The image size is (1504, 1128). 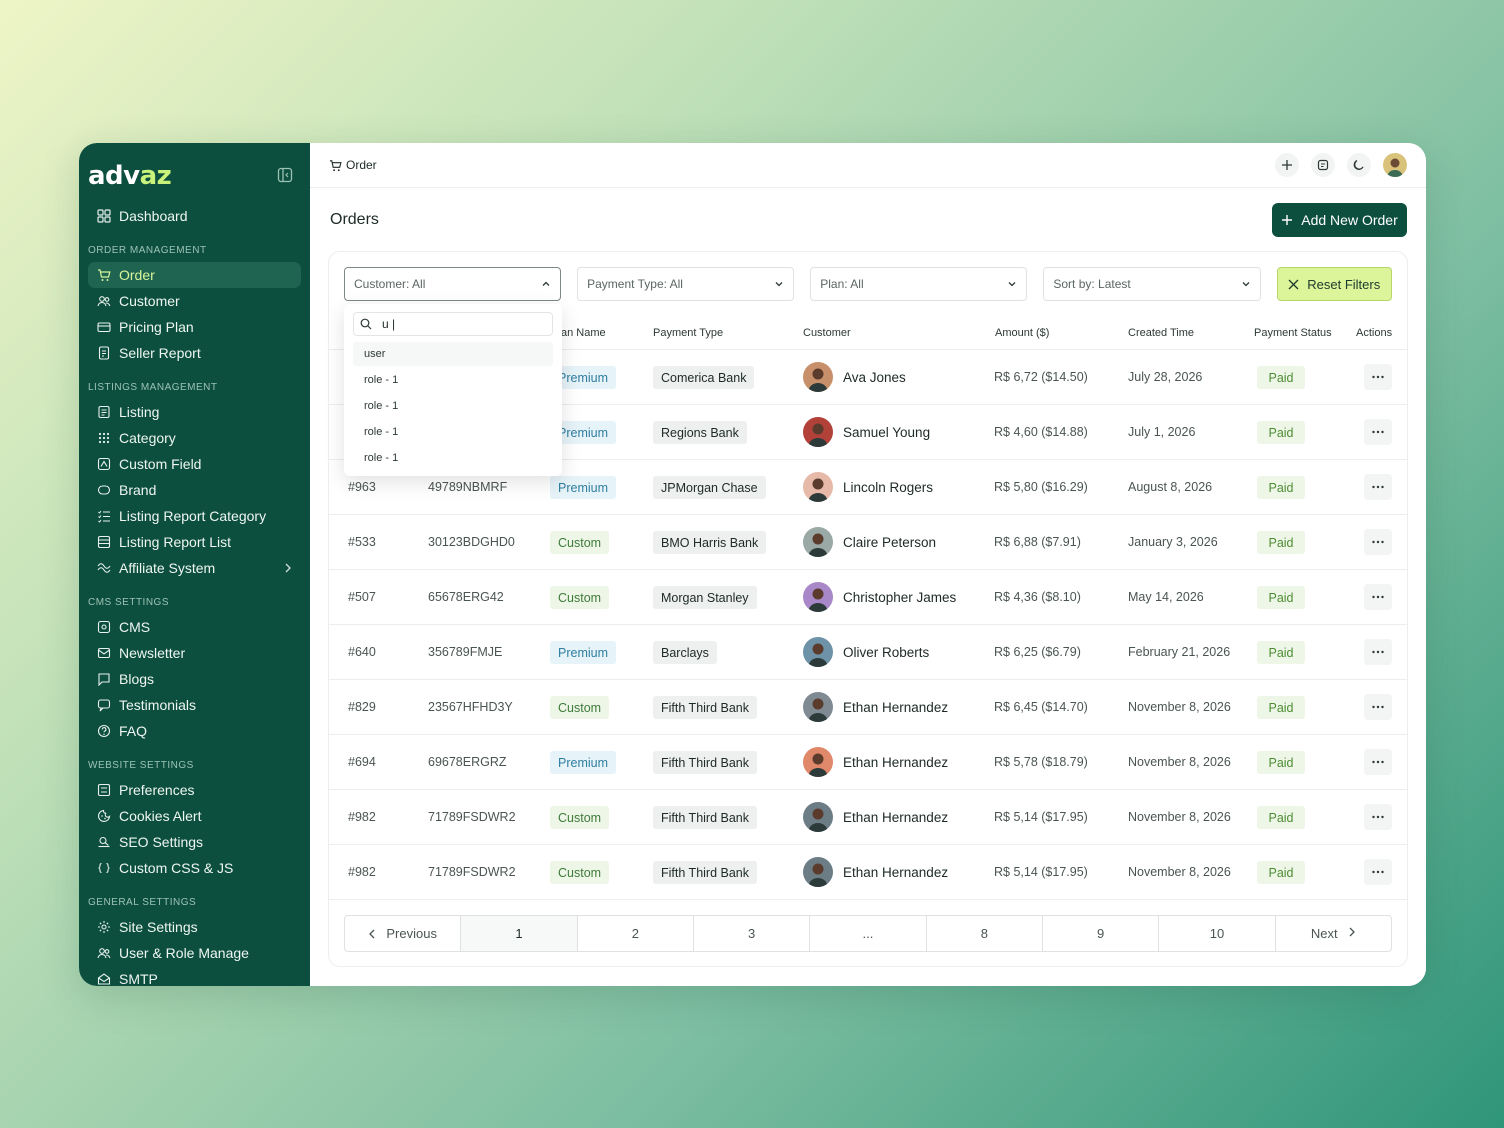 What do you see at coordinates (194, 438) in the screenshot?
I see `sidebar-item-category: Category` at bounding box center [194, 438].